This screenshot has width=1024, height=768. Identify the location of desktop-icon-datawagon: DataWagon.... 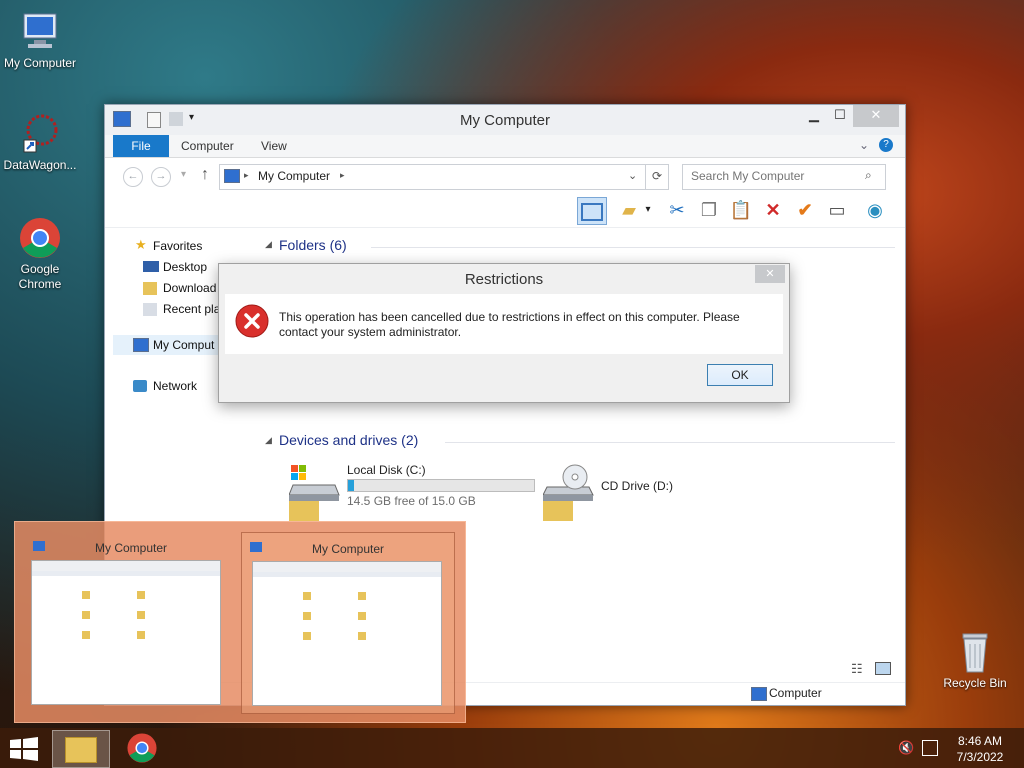
(40, 142).